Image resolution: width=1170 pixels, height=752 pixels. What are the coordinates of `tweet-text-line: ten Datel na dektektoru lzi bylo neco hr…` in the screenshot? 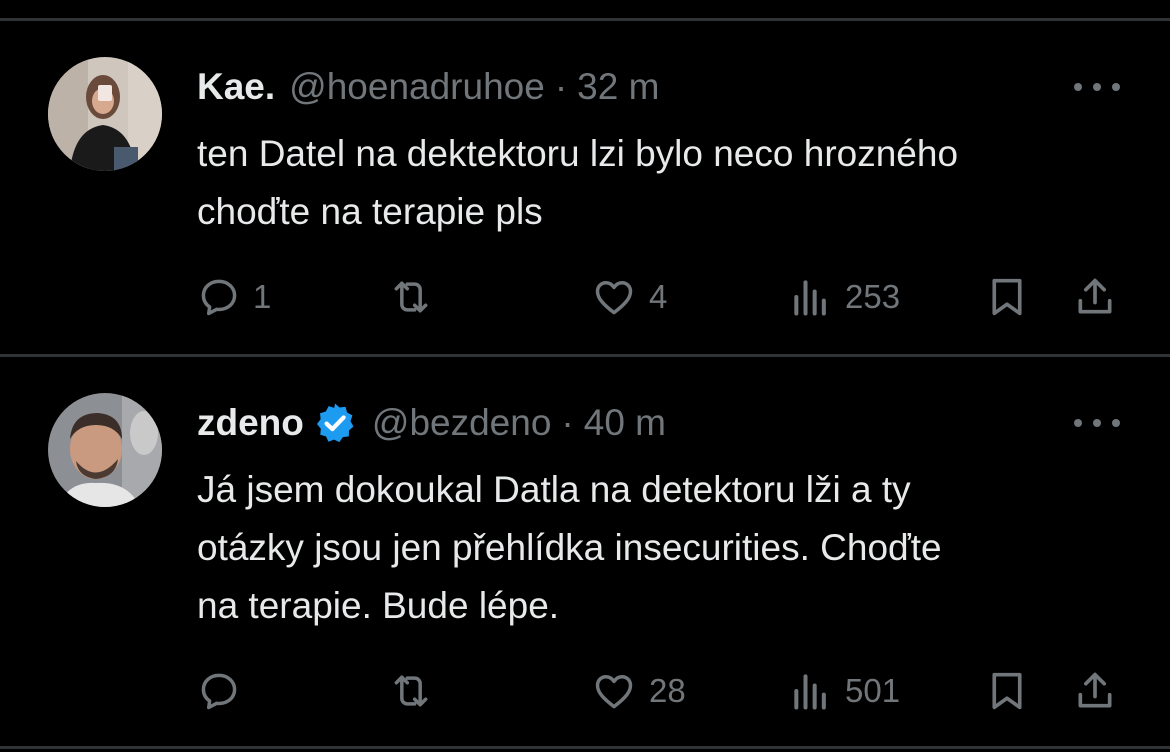 It's located at (578, 153).